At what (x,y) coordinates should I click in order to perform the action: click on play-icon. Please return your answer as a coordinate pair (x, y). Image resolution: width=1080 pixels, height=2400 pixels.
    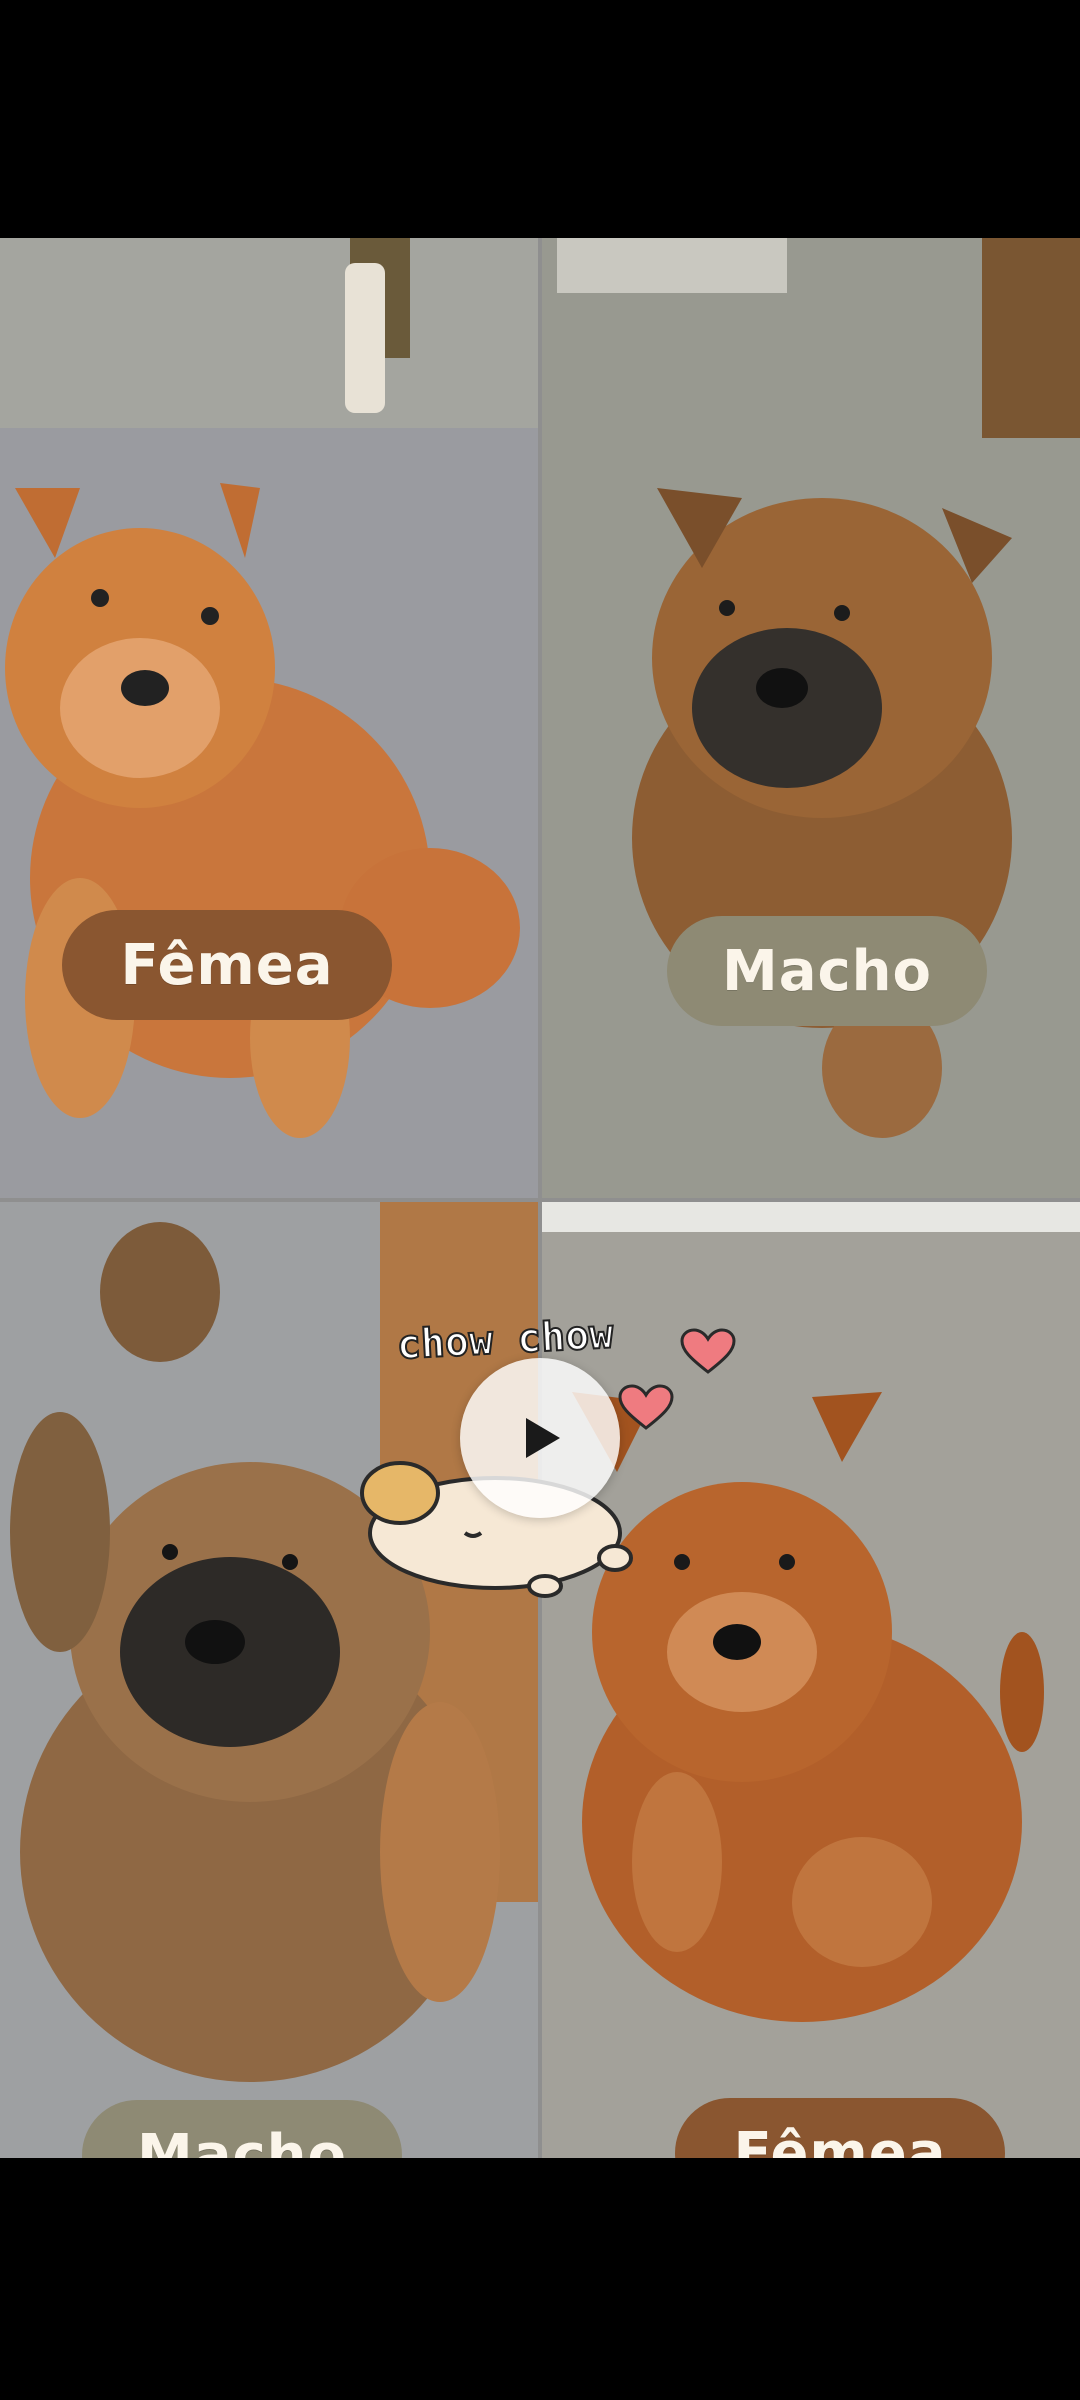
    Looking at the image, I should click on (543, 1438).